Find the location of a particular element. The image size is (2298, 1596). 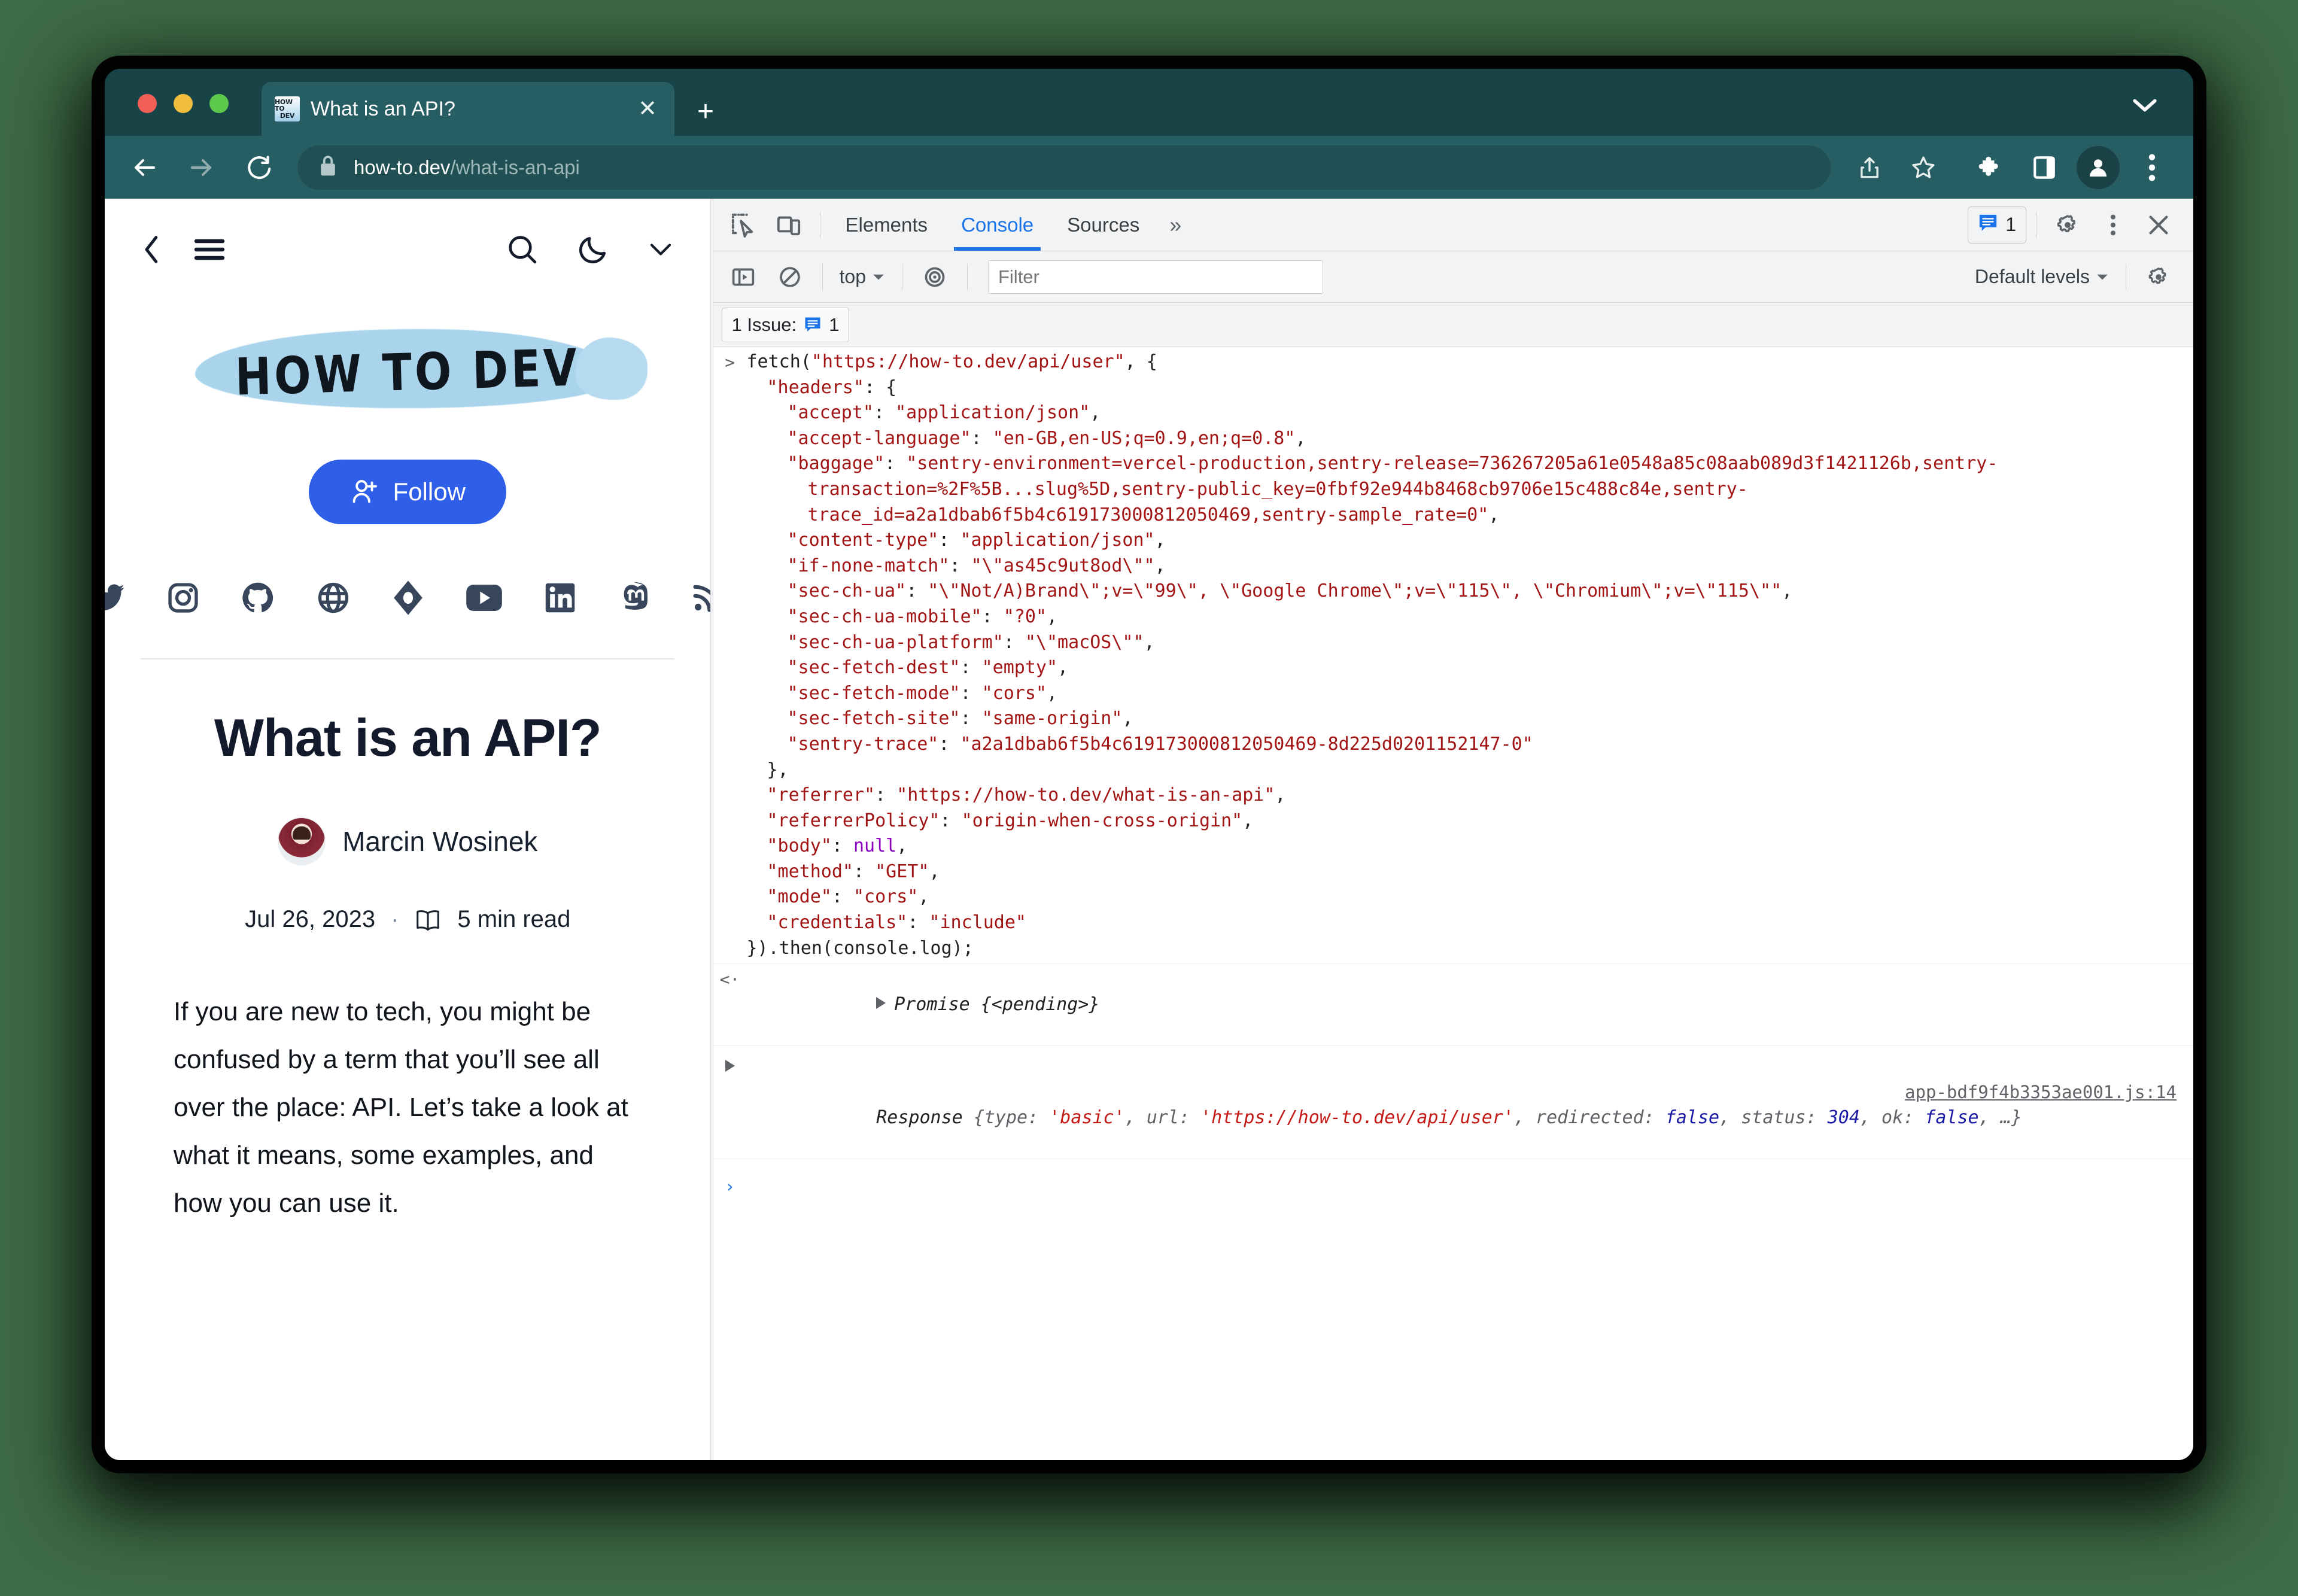

console-code-line: "body": null, is located at coordinates (837, 846).